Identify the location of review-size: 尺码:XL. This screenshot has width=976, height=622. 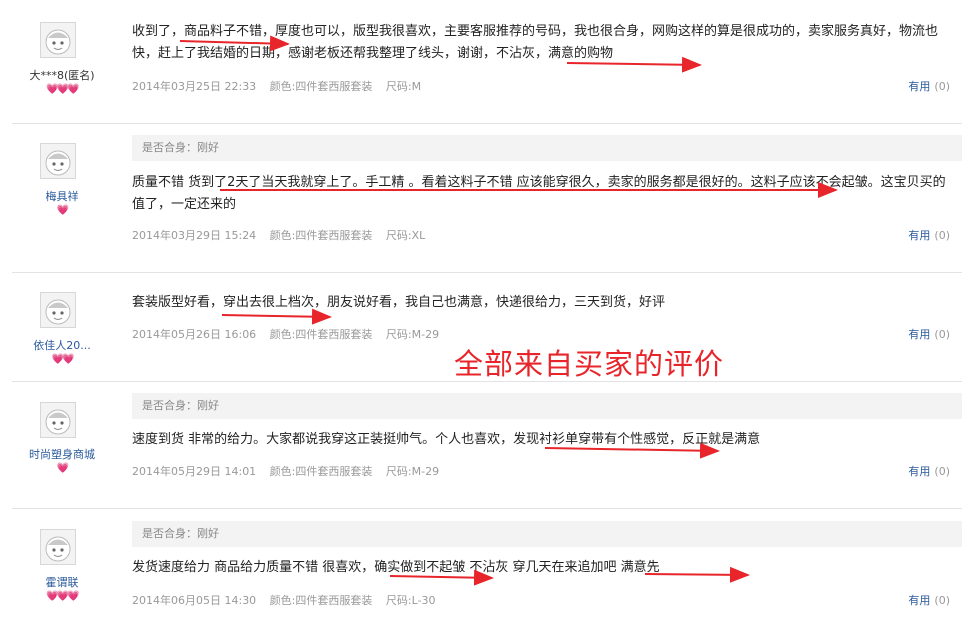
(405, 235).